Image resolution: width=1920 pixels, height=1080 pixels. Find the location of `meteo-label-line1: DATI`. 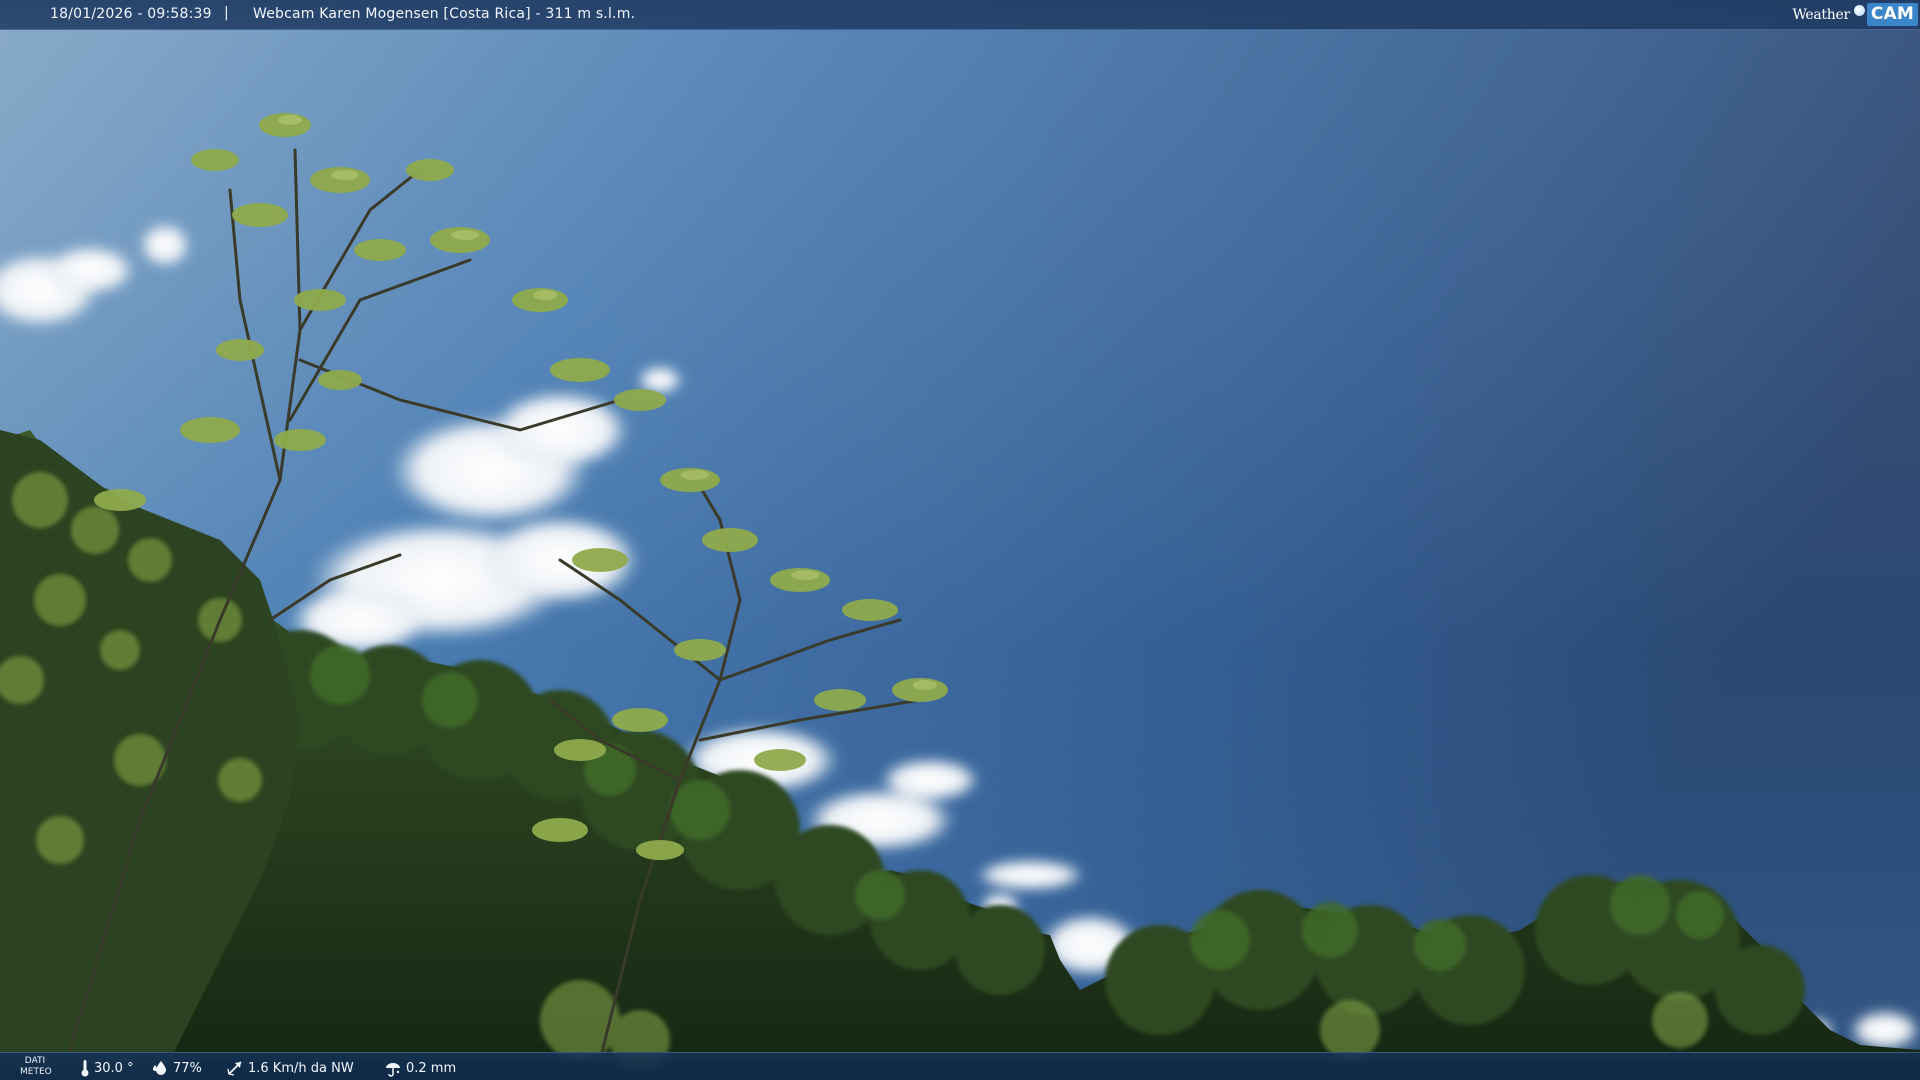

meteo-label-line1: DATI is located at coordinates (35, 1061).